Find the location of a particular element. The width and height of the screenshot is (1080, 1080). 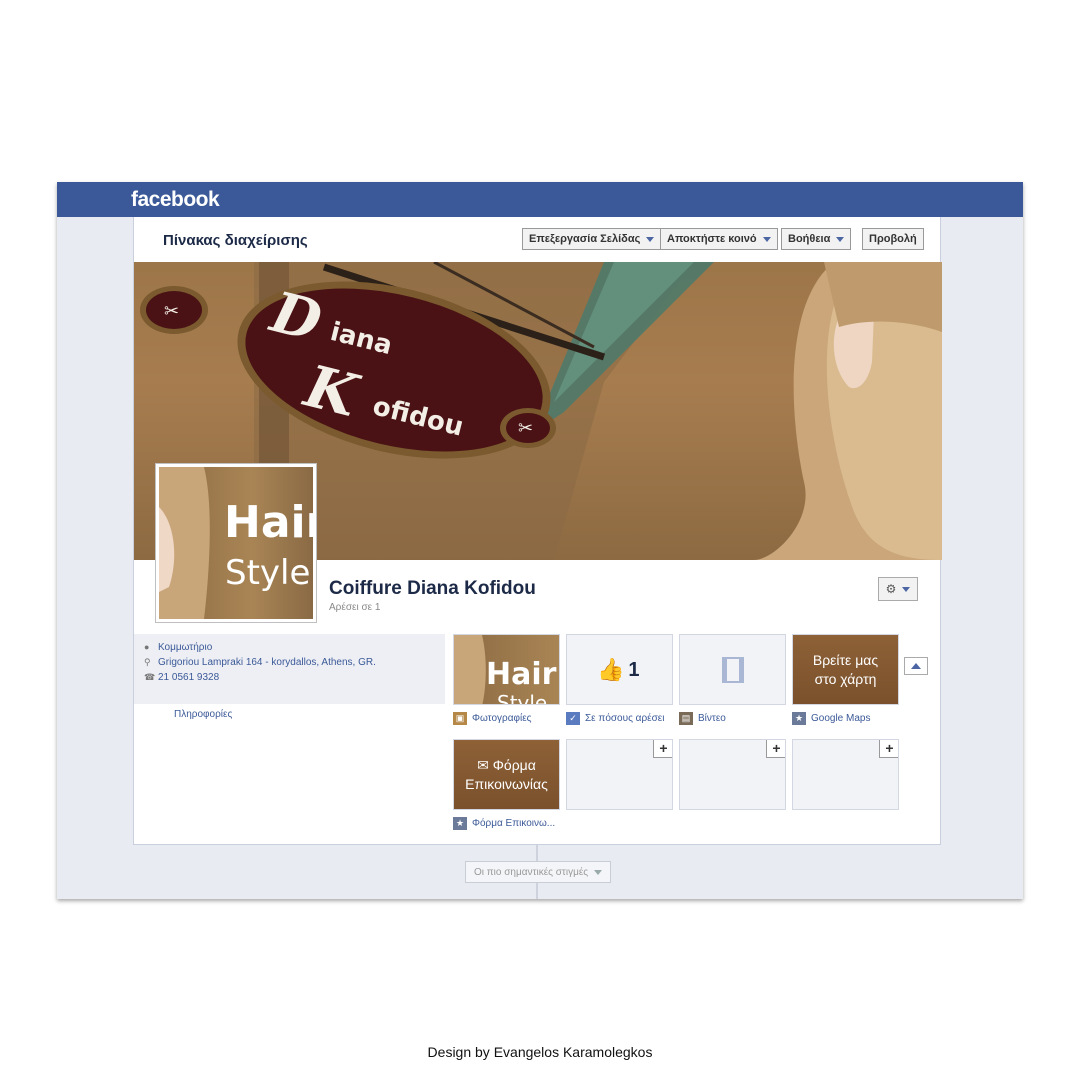

photos-tile: Hair Style is located at coordinates (506, 669).